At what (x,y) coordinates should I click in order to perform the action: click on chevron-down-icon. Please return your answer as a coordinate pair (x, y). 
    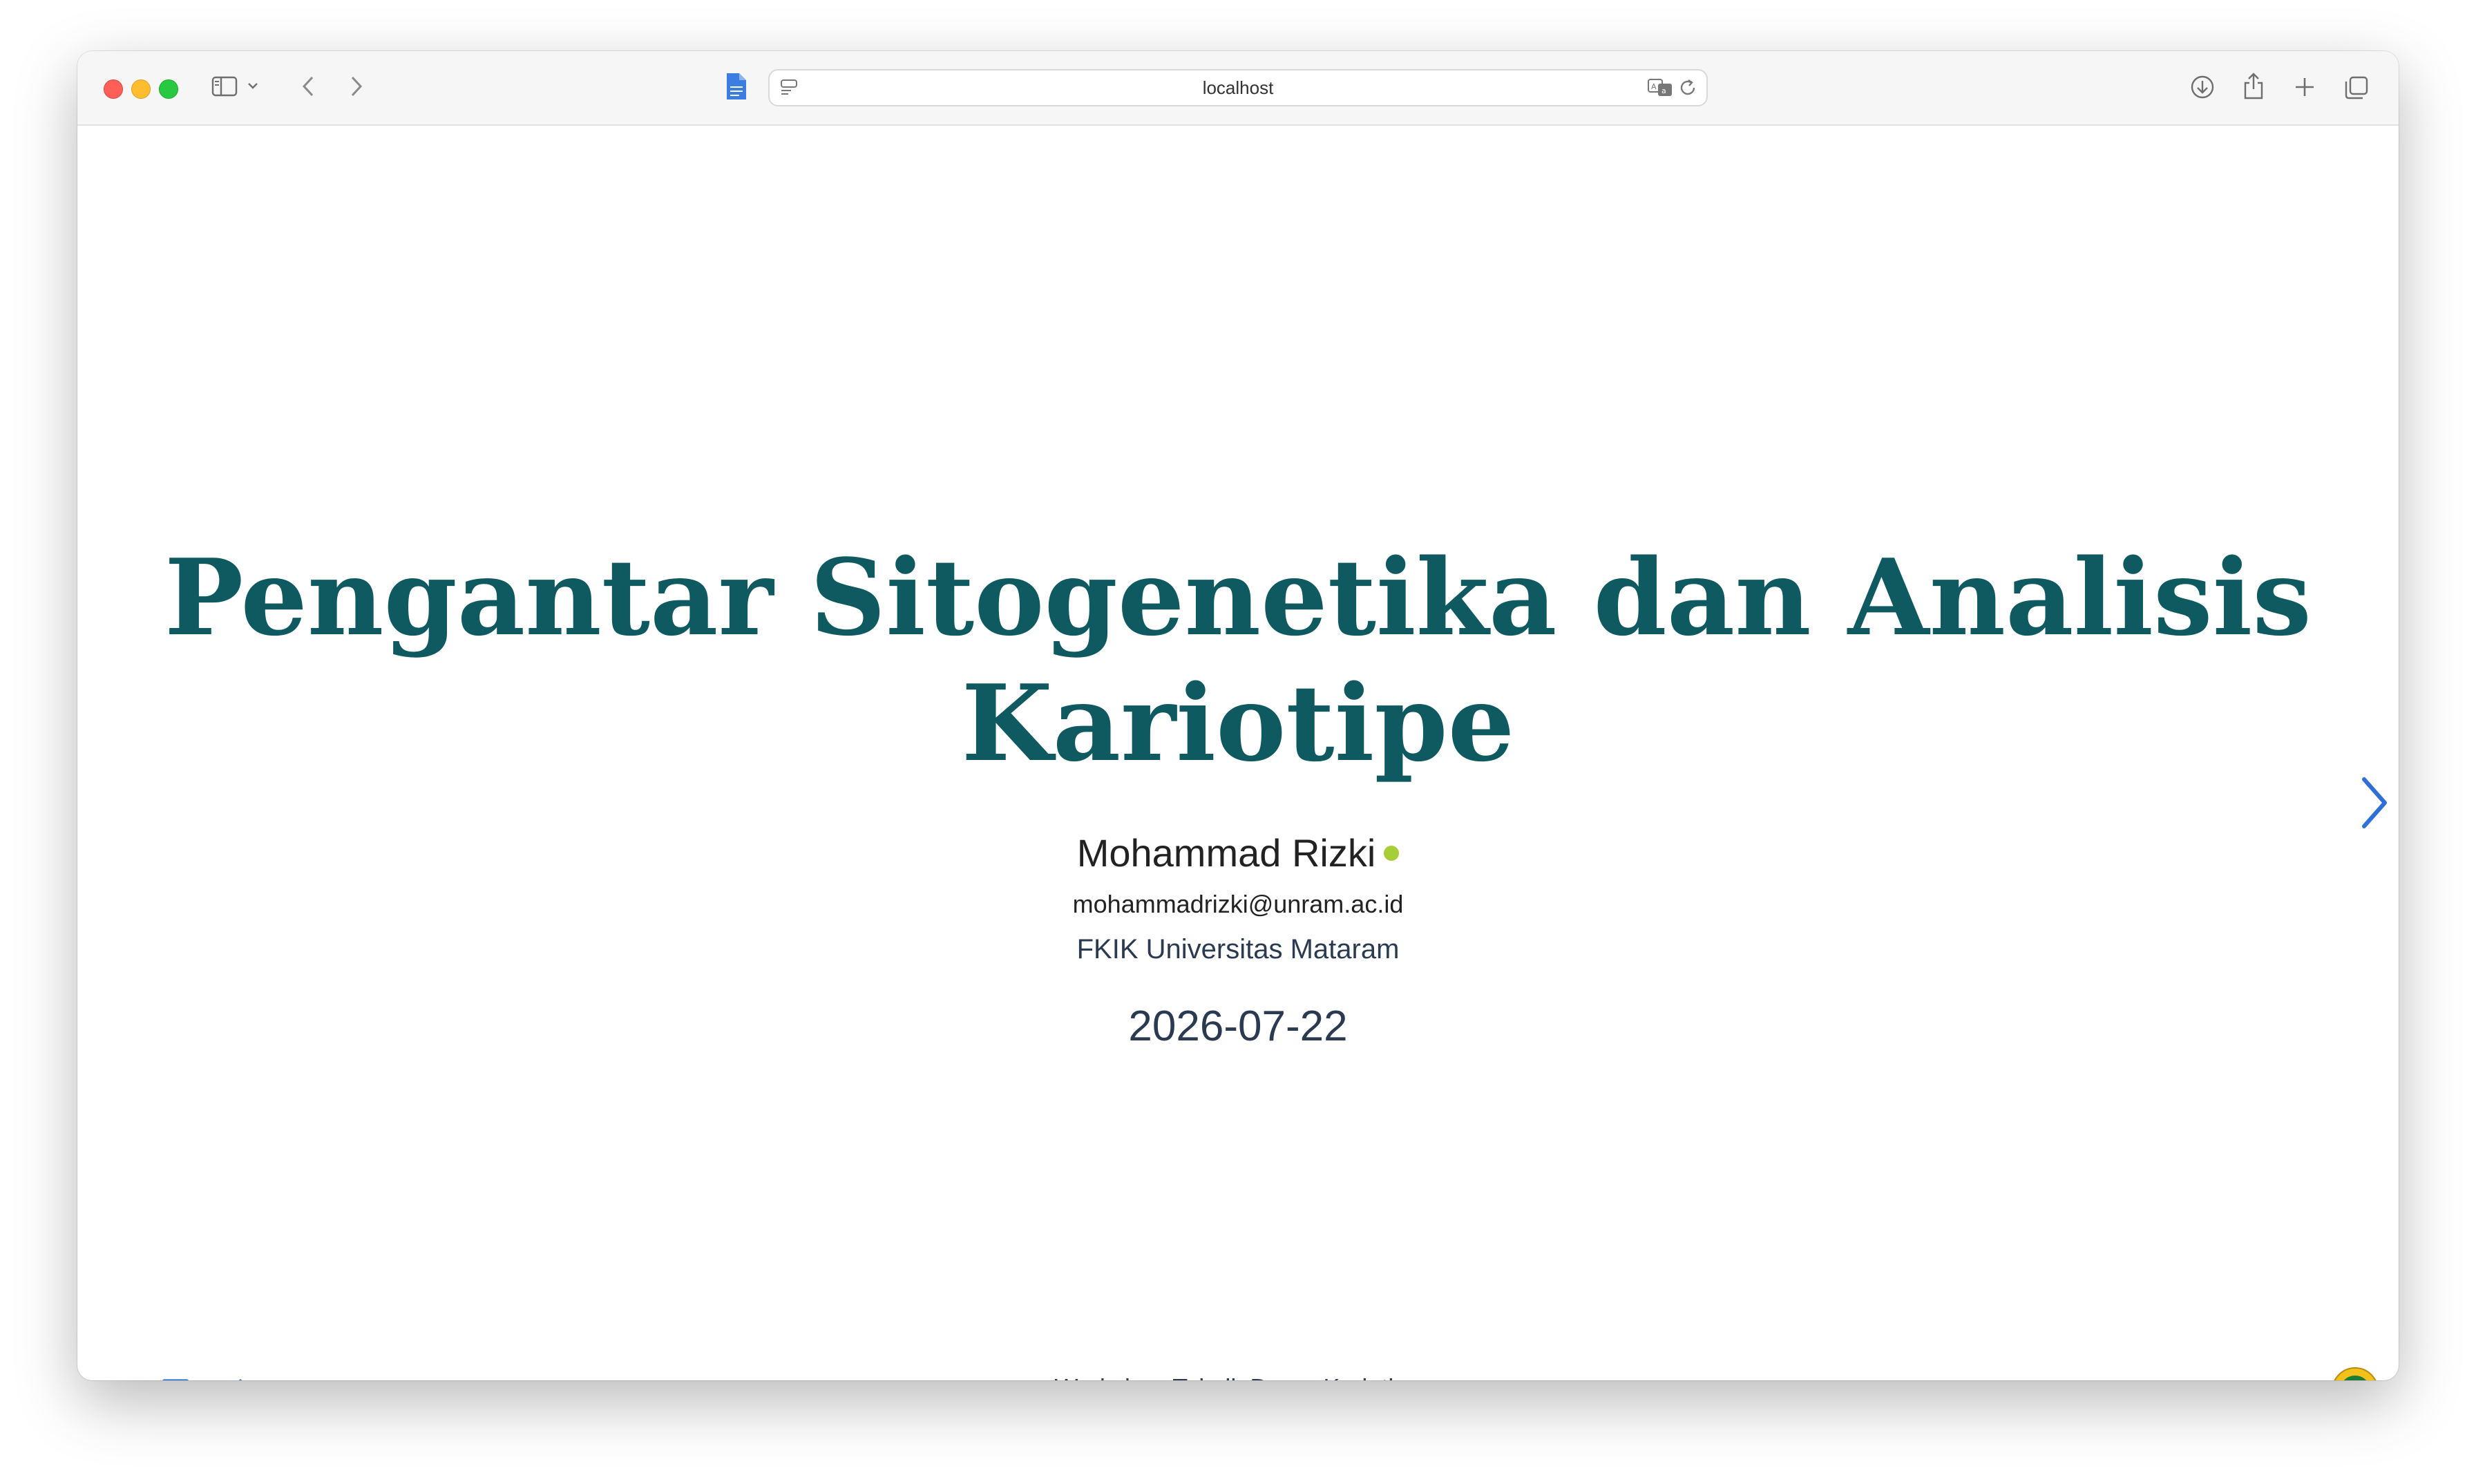
    Looking at the image, I should click on (252, 86).